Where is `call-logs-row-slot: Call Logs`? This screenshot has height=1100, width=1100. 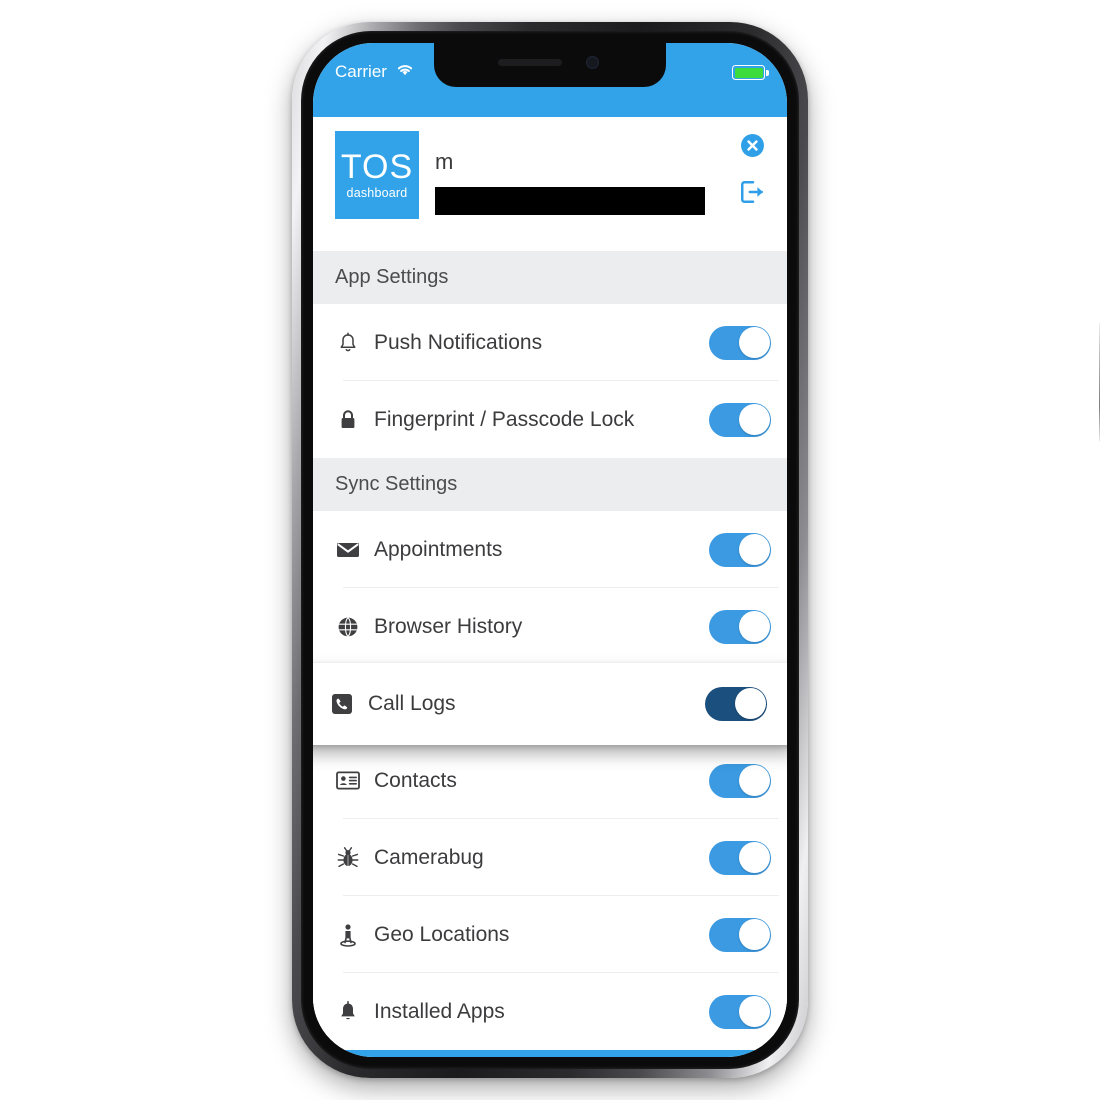 call-logs-row-slot: Call Logs is located at coordinates (550, 703).